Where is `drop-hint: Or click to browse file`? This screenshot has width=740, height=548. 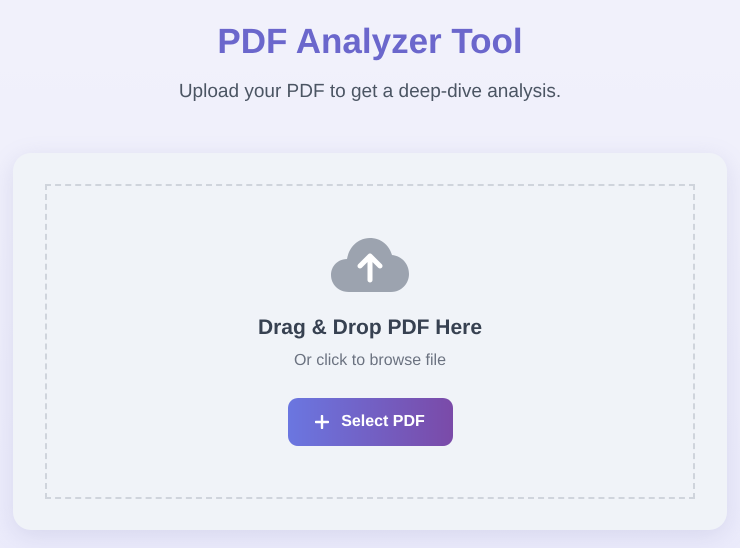 drop-hint: Or click to browse file is located at coordinates (370, 361).